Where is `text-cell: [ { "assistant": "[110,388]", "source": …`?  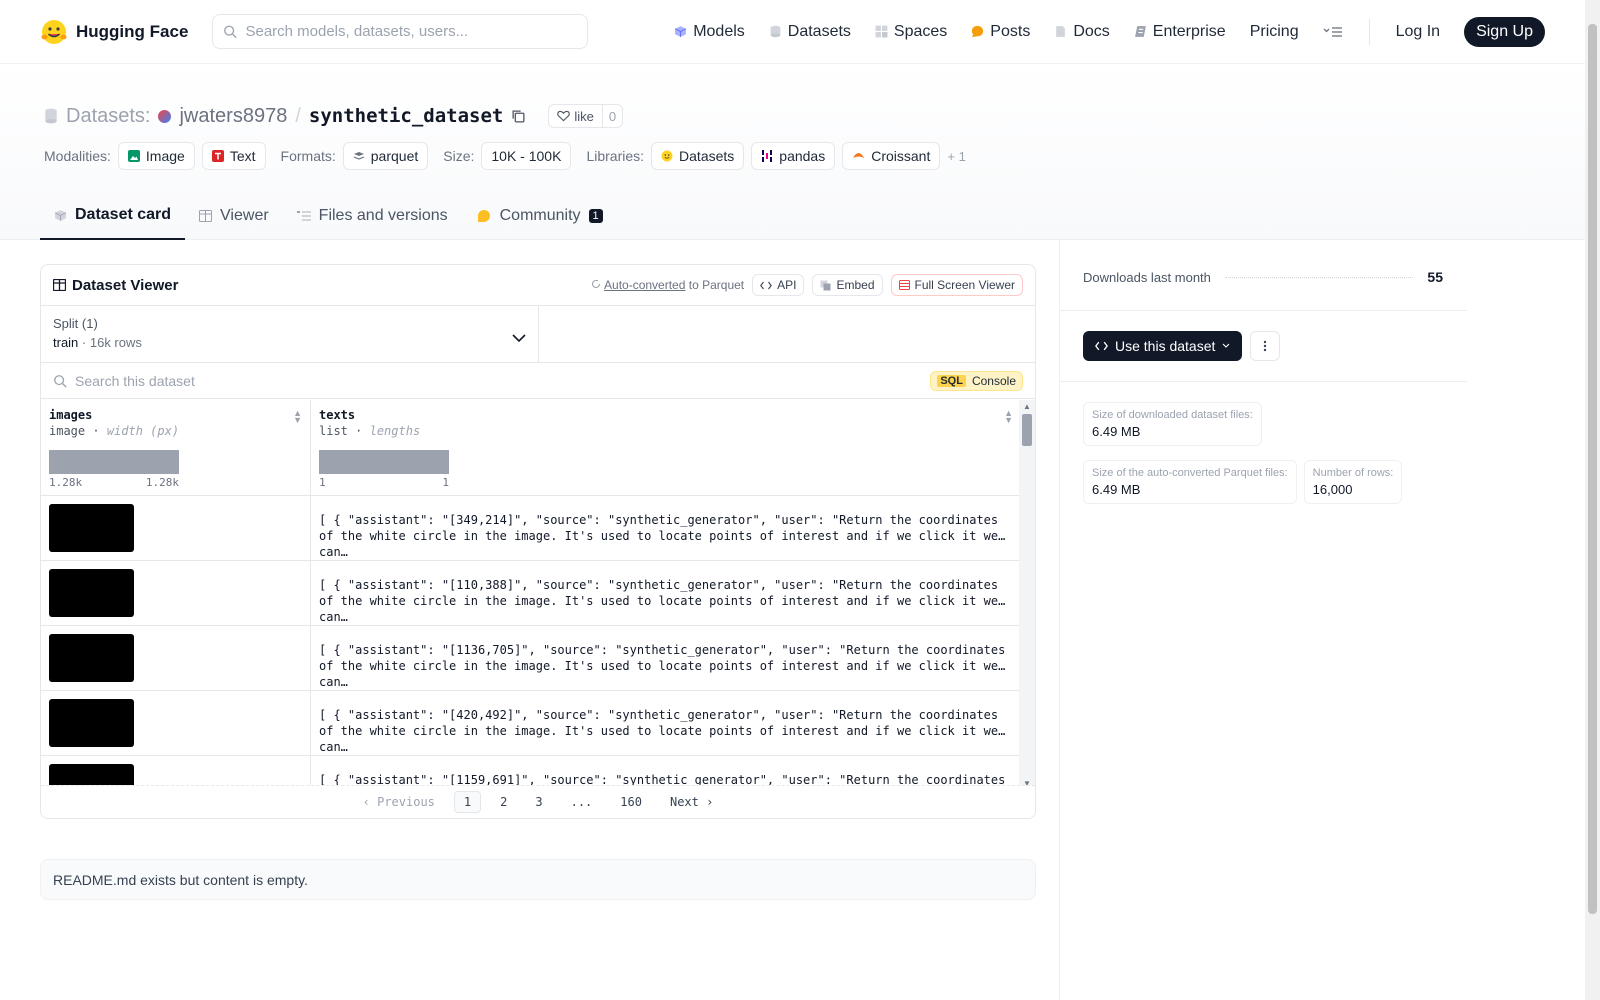
text-cell: [ { "assistant": "[110,388]", "source": … is located at coordinates (666, 593).